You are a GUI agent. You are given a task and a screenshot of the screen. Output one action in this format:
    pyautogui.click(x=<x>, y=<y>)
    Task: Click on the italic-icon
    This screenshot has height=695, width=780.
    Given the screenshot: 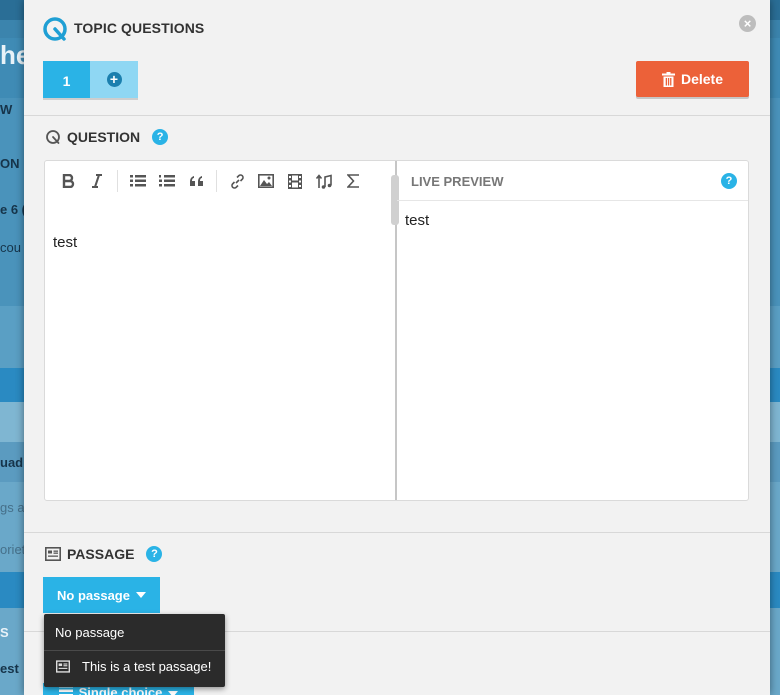 What is the action you would take?
    pyautogui.click(x=97, y=181)
    